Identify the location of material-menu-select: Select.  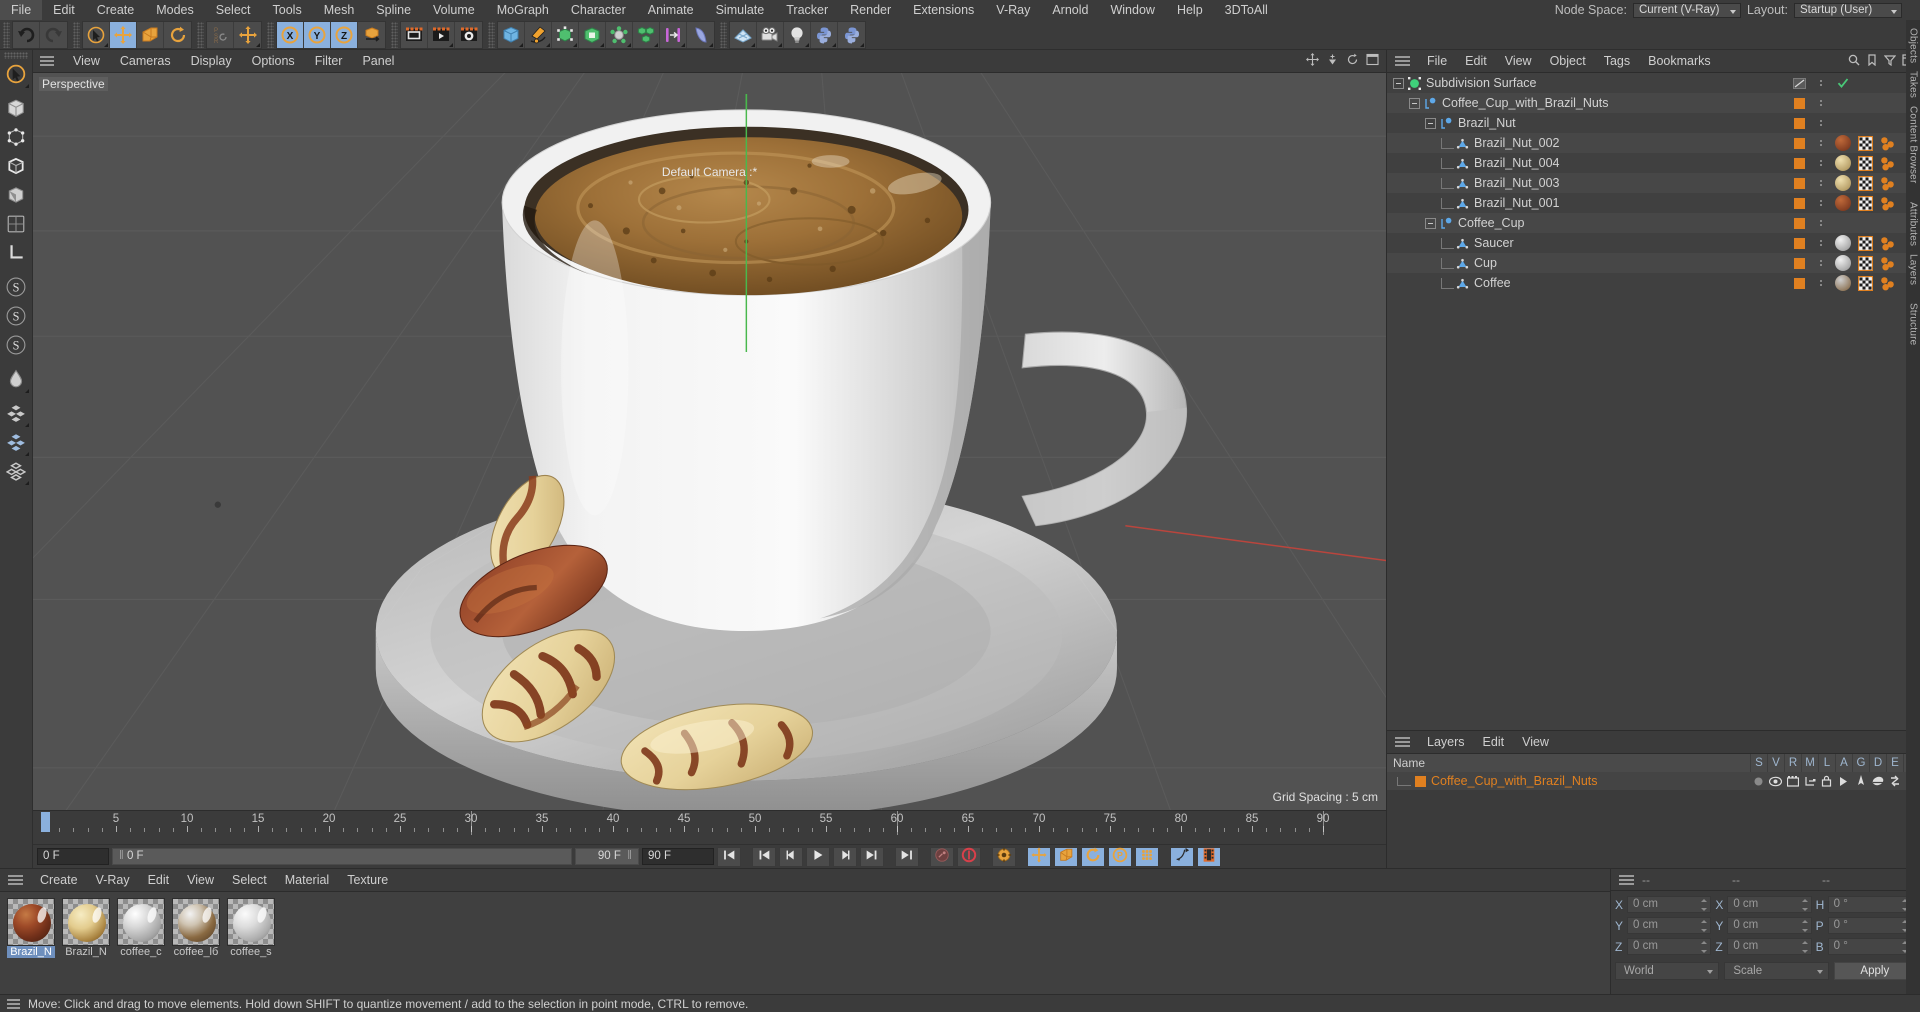
(249, 880).